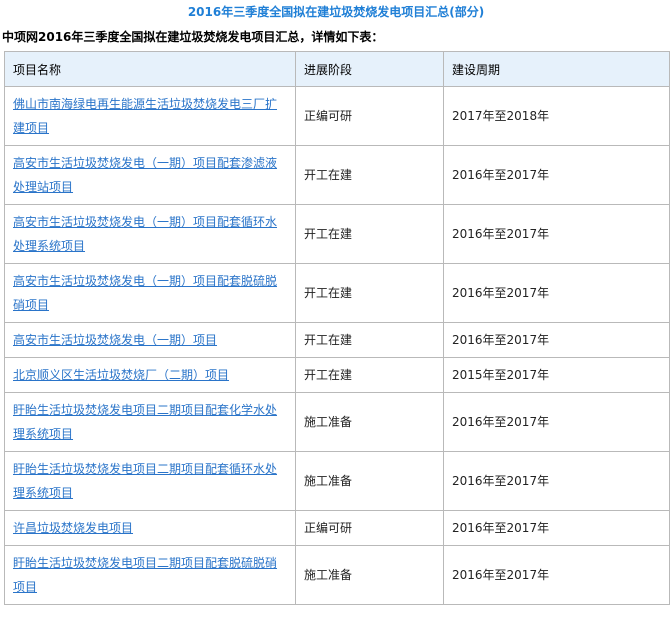 This screenshot has height=624, width=672. What do you see at coordinates (193, 37) in the screenshot?
I see `intro-text: 中项网2016年三季度全国拟在建垃圾焚烧发电项目汇总，详情如下表：` at bounding box center [193, 37].